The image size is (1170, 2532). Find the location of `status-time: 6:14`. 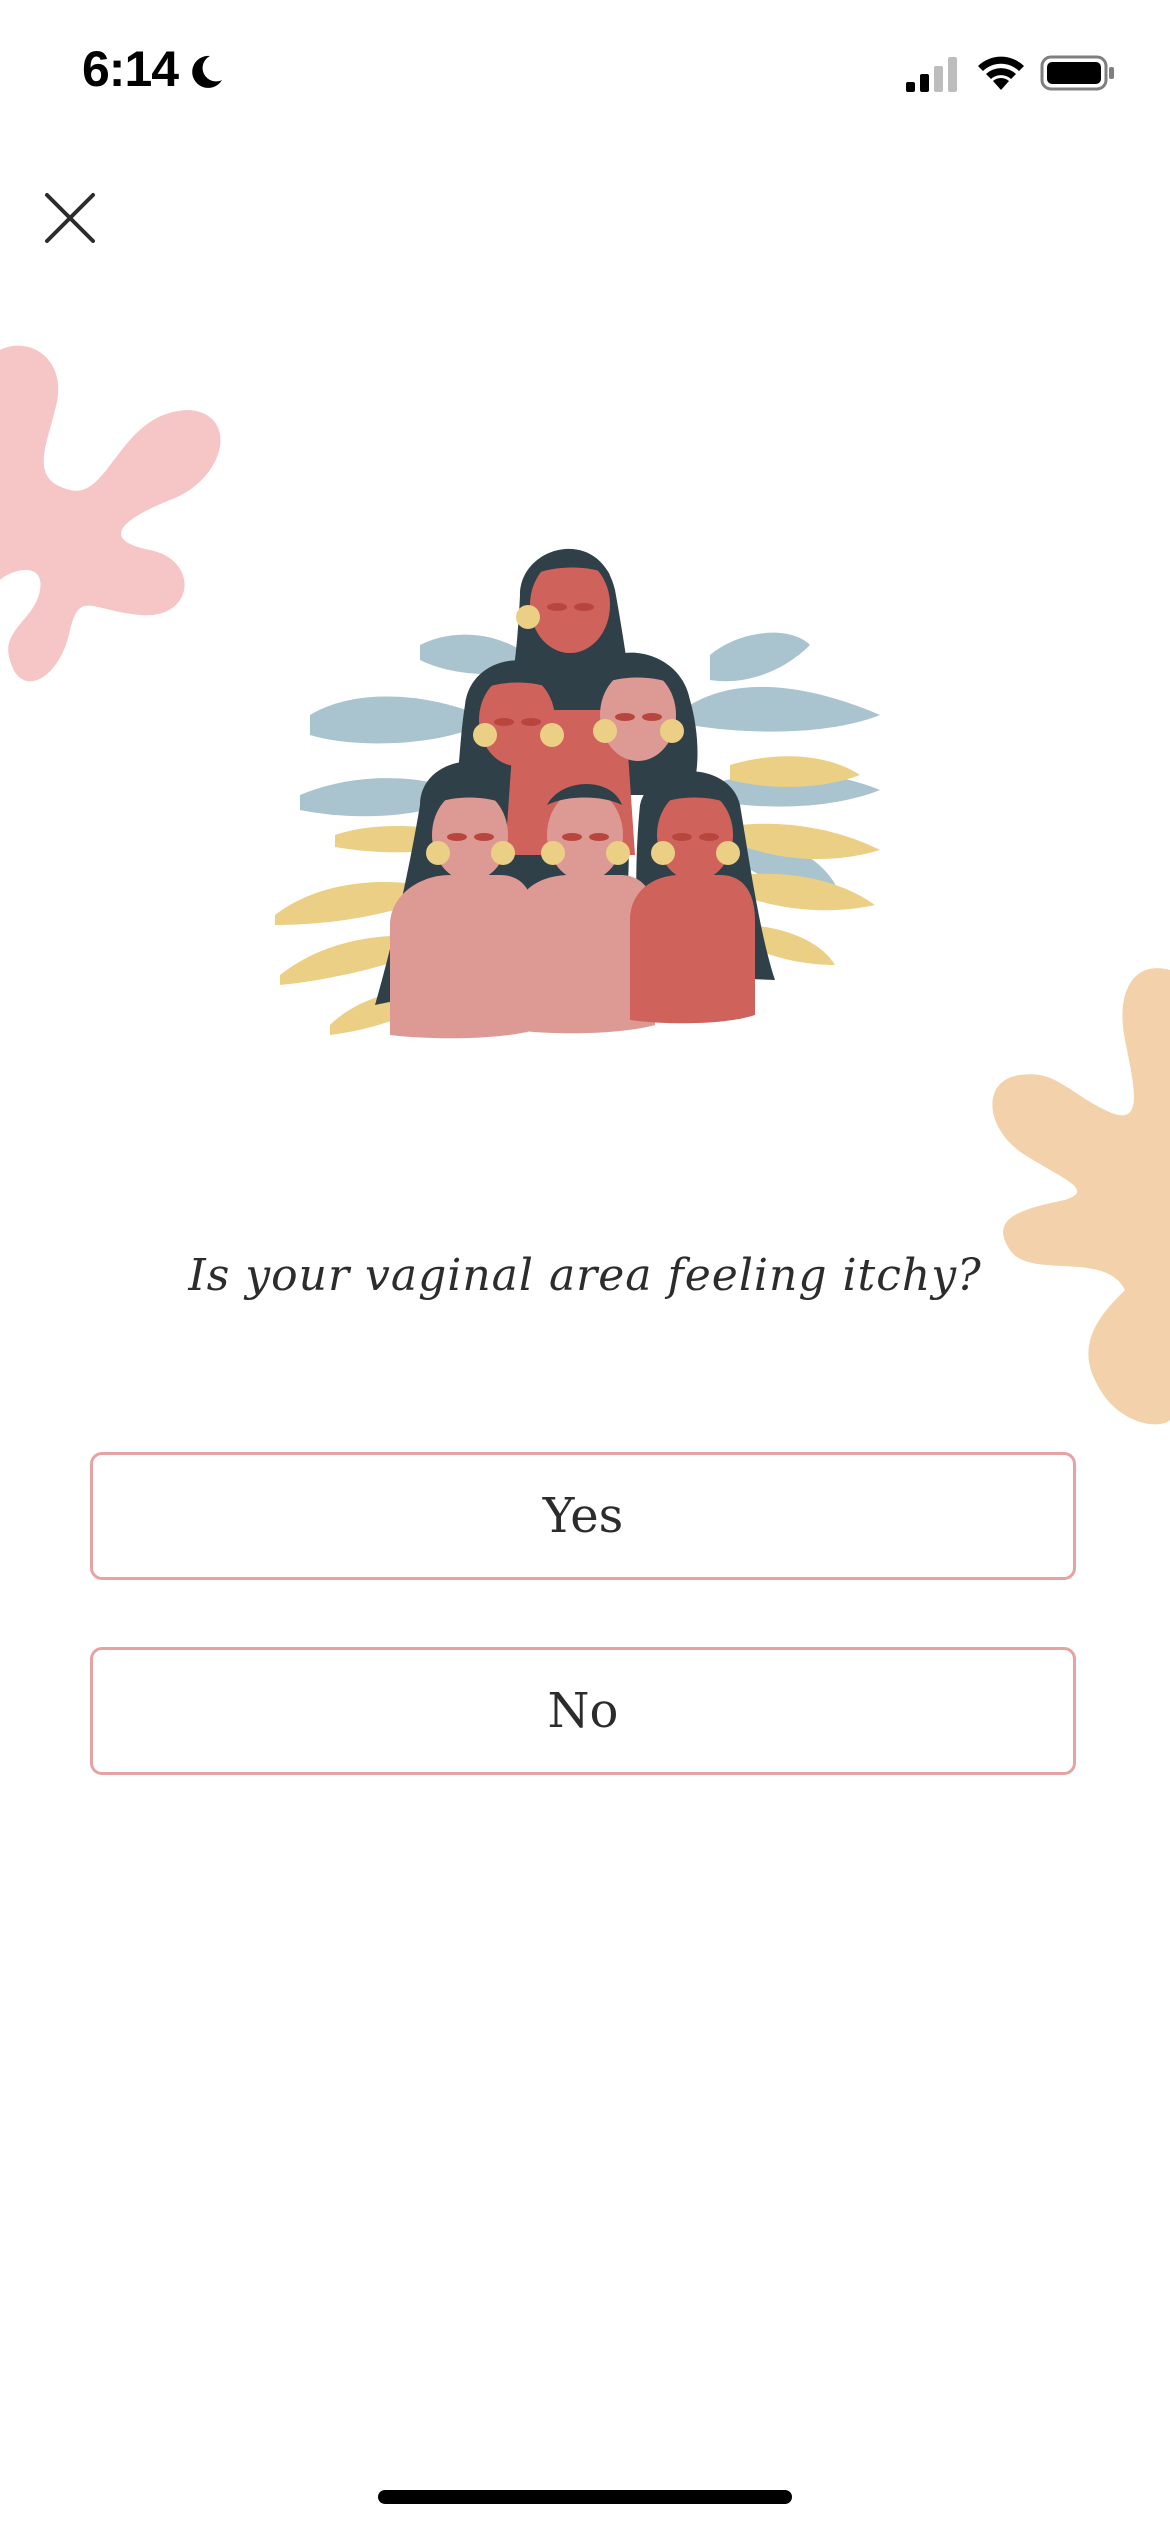

status-time: 6:14 is located at coordinates (130, 69).